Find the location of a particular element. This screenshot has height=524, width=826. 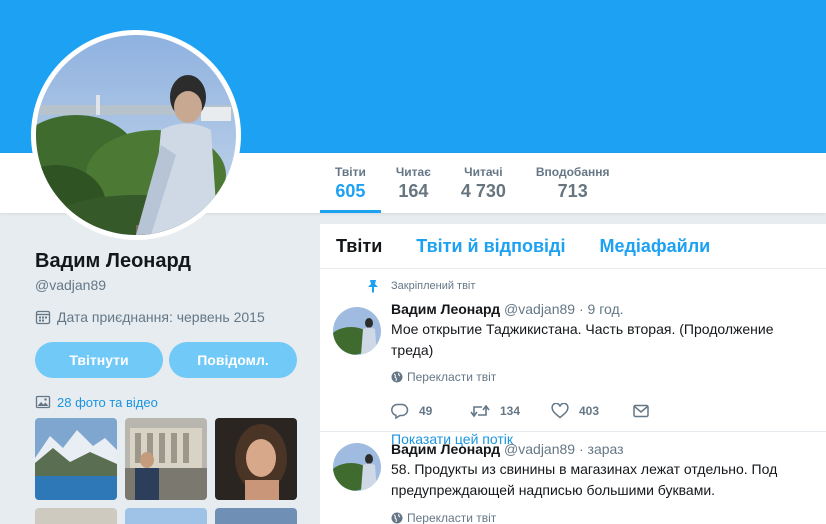

pin-icon is located at coordinates (373, 286).